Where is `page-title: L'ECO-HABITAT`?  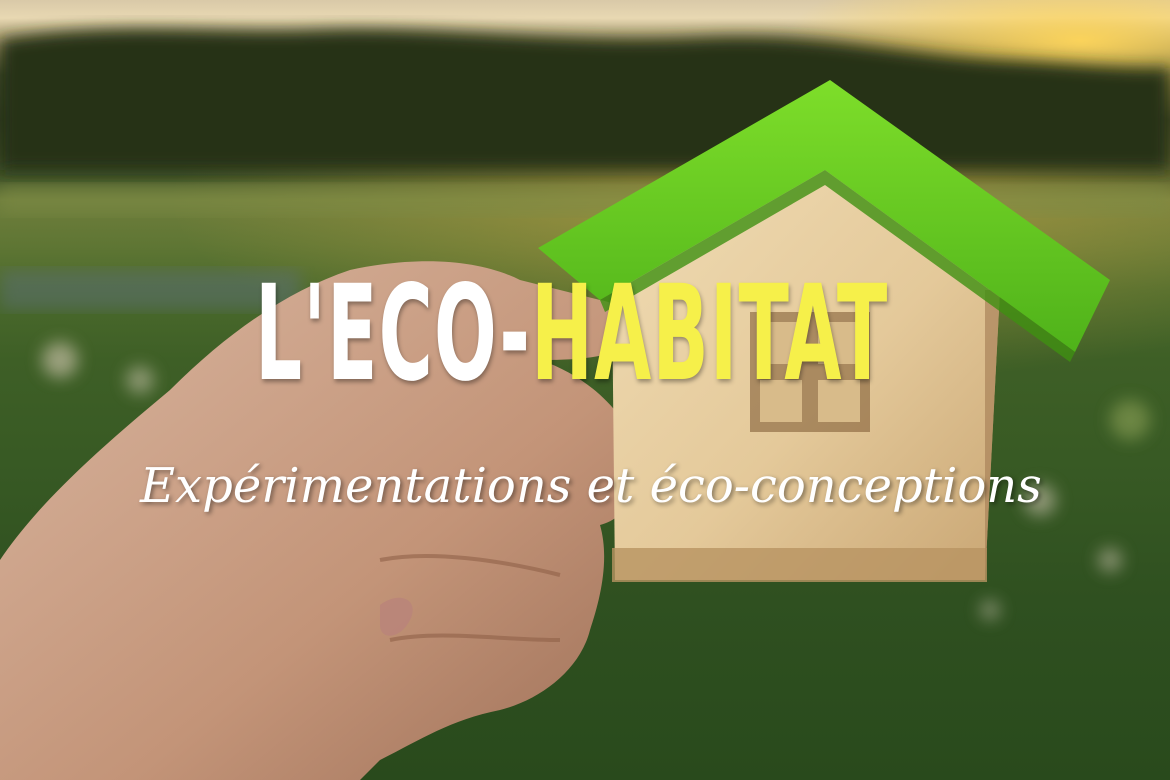 page-title: L'ECO-HABITAT is located at coordinates (571, 334).